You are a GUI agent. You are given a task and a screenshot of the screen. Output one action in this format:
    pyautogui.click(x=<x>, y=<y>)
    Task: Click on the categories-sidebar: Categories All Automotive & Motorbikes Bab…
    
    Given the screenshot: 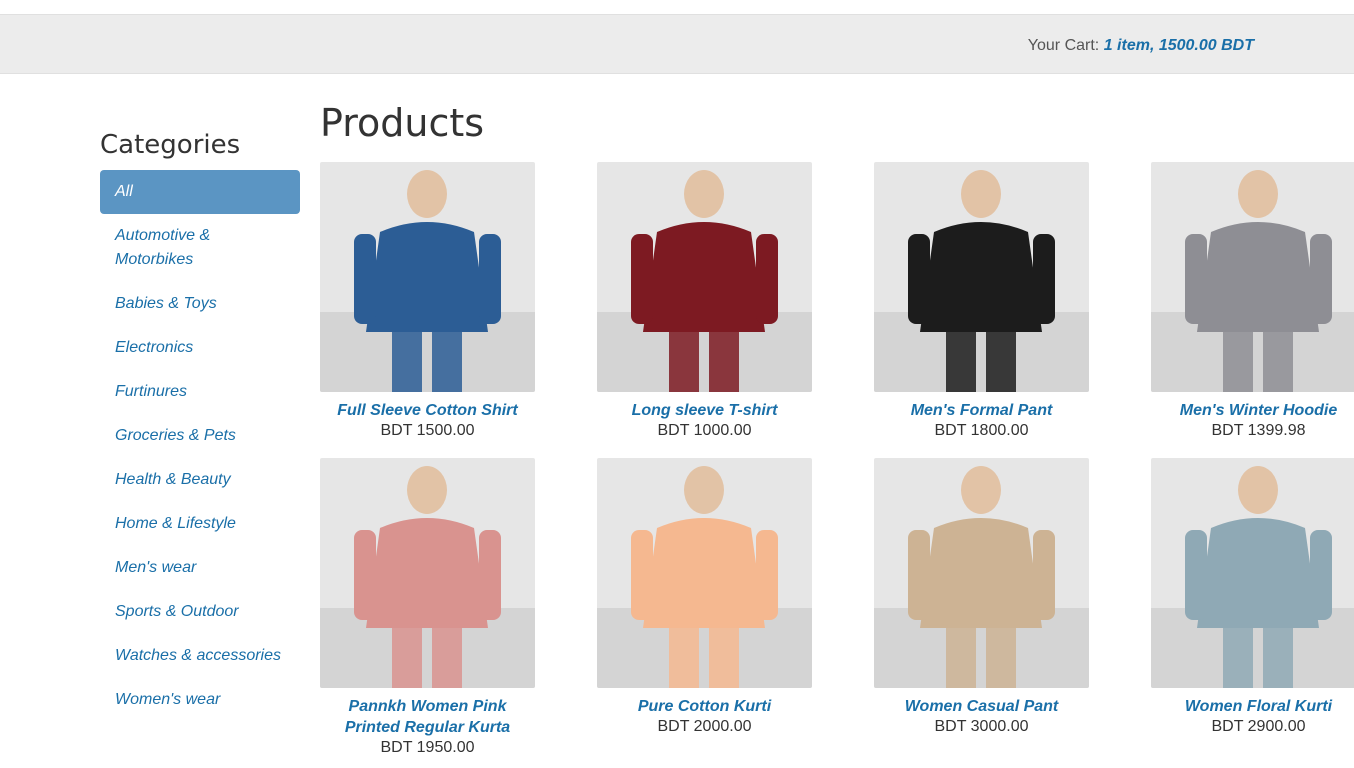 What is the action you would take?
    pyautogui.click(x=200, y=425)
    